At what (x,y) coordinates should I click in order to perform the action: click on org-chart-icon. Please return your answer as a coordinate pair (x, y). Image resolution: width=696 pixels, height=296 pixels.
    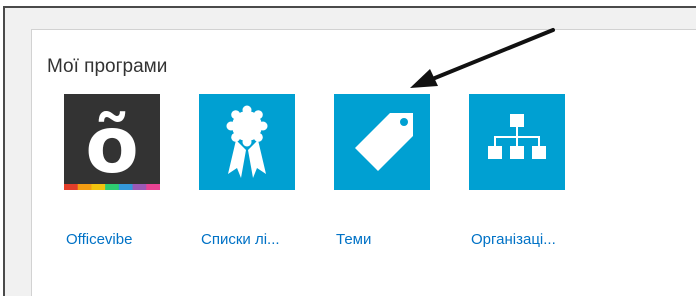
    Looking at the image, I should click on (517, 142).